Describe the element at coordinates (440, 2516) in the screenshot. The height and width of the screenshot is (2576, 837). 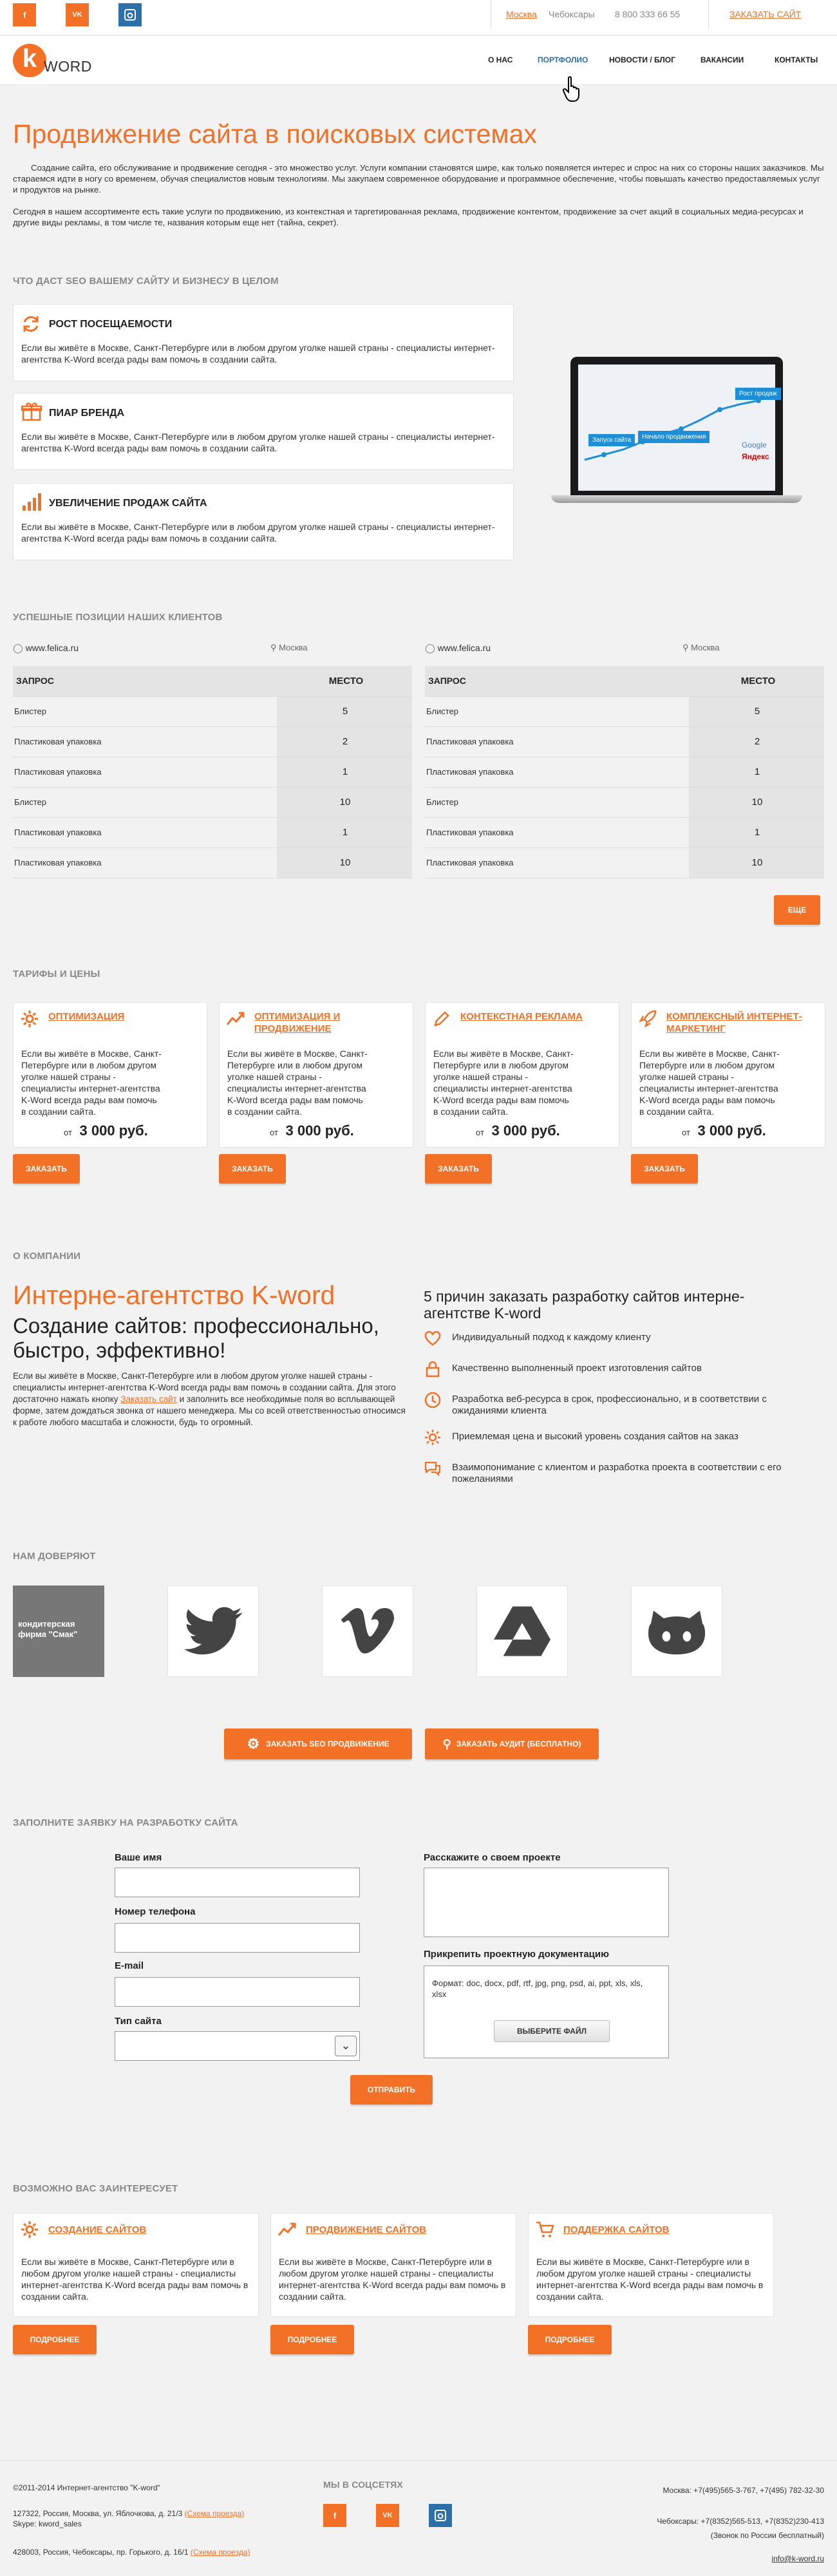
I see `footer-instagram-icon` at that location.